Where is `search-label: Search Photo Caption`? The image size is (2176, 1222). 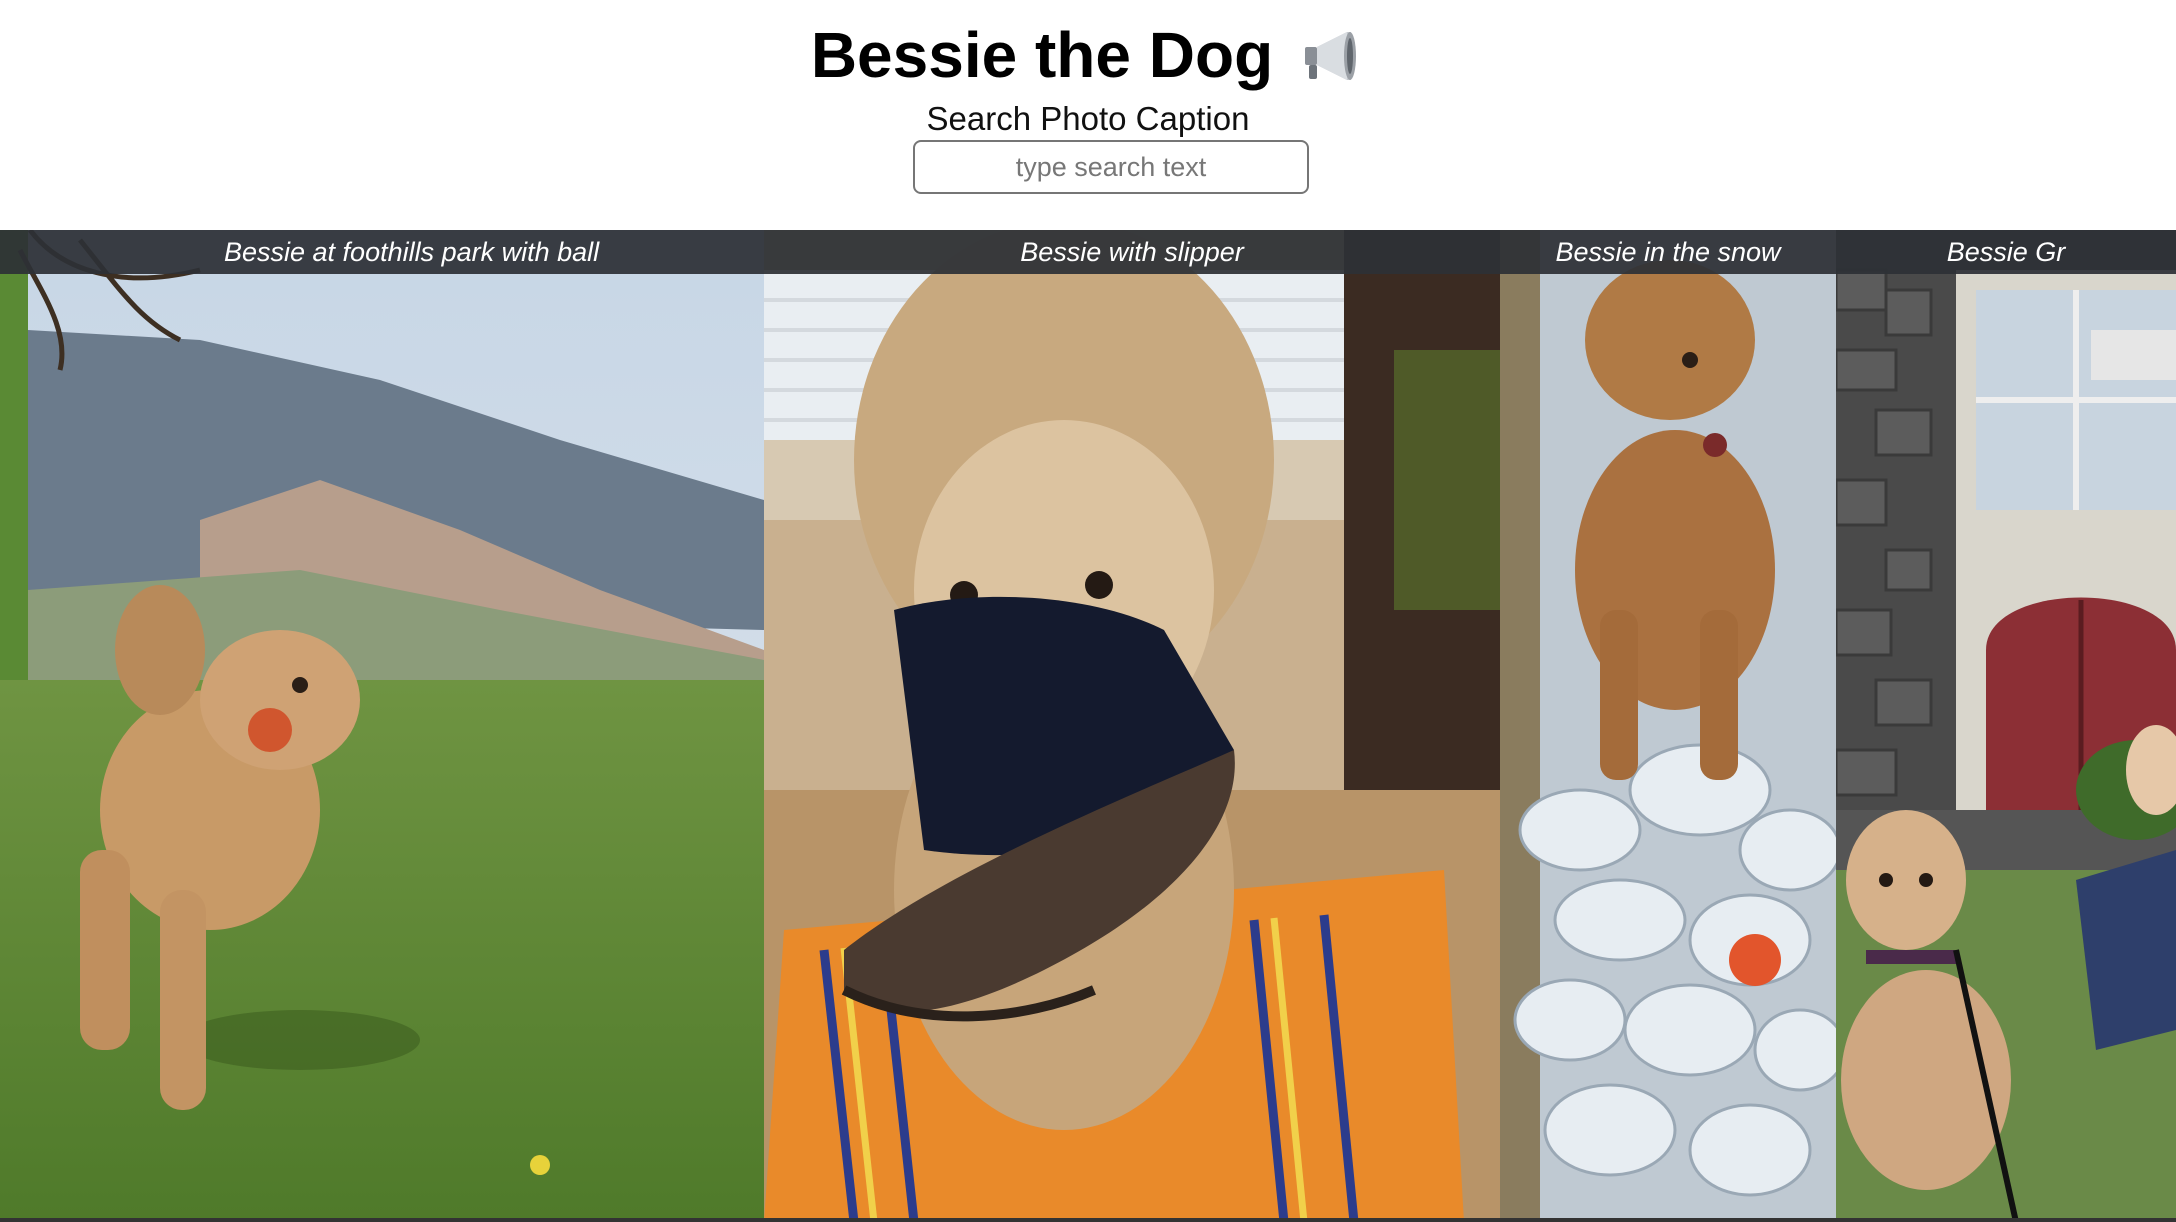 search-label: Search Photo Caption is located at coordinates (1088, 118).